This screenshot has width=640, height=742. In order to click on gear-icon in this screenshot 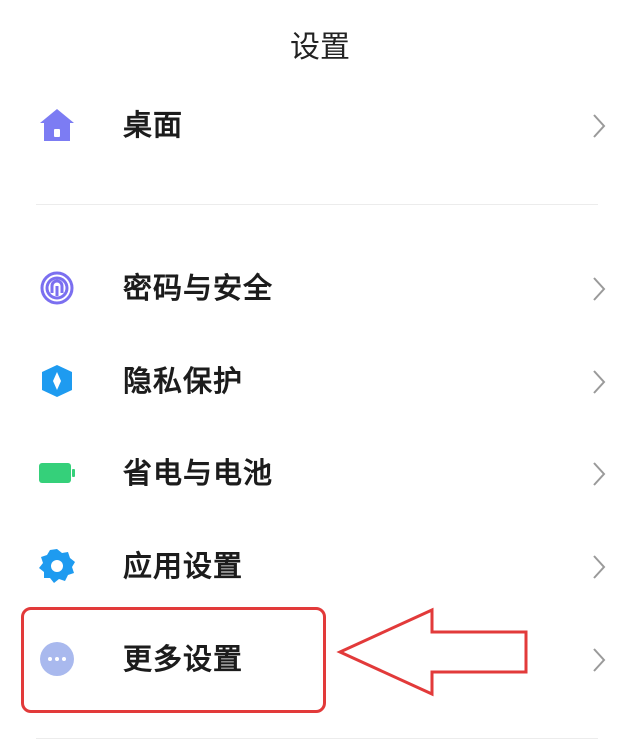, I will do `click(57, 566)`.